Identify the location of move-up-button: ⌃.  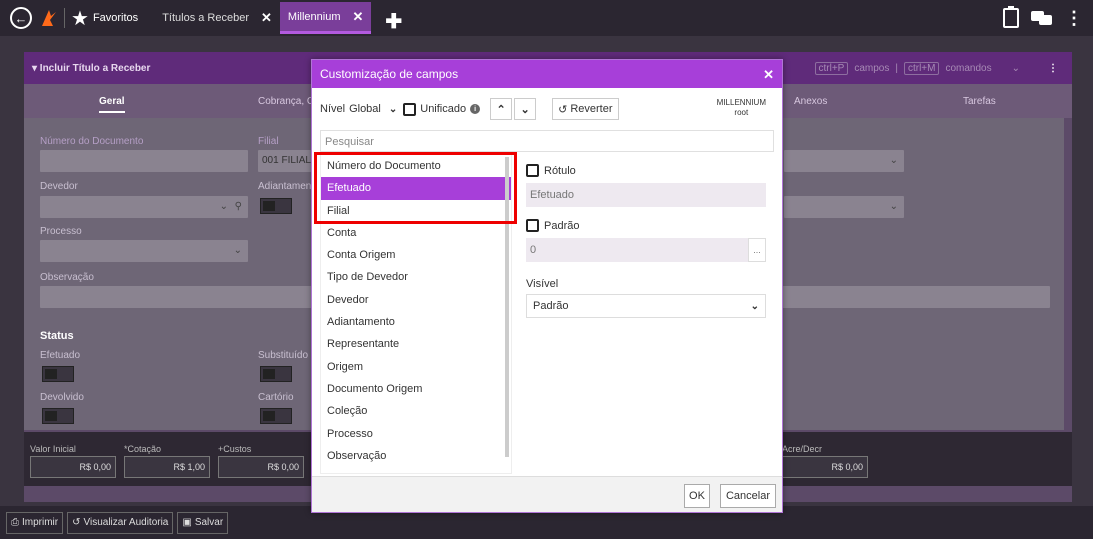
(501, 109).